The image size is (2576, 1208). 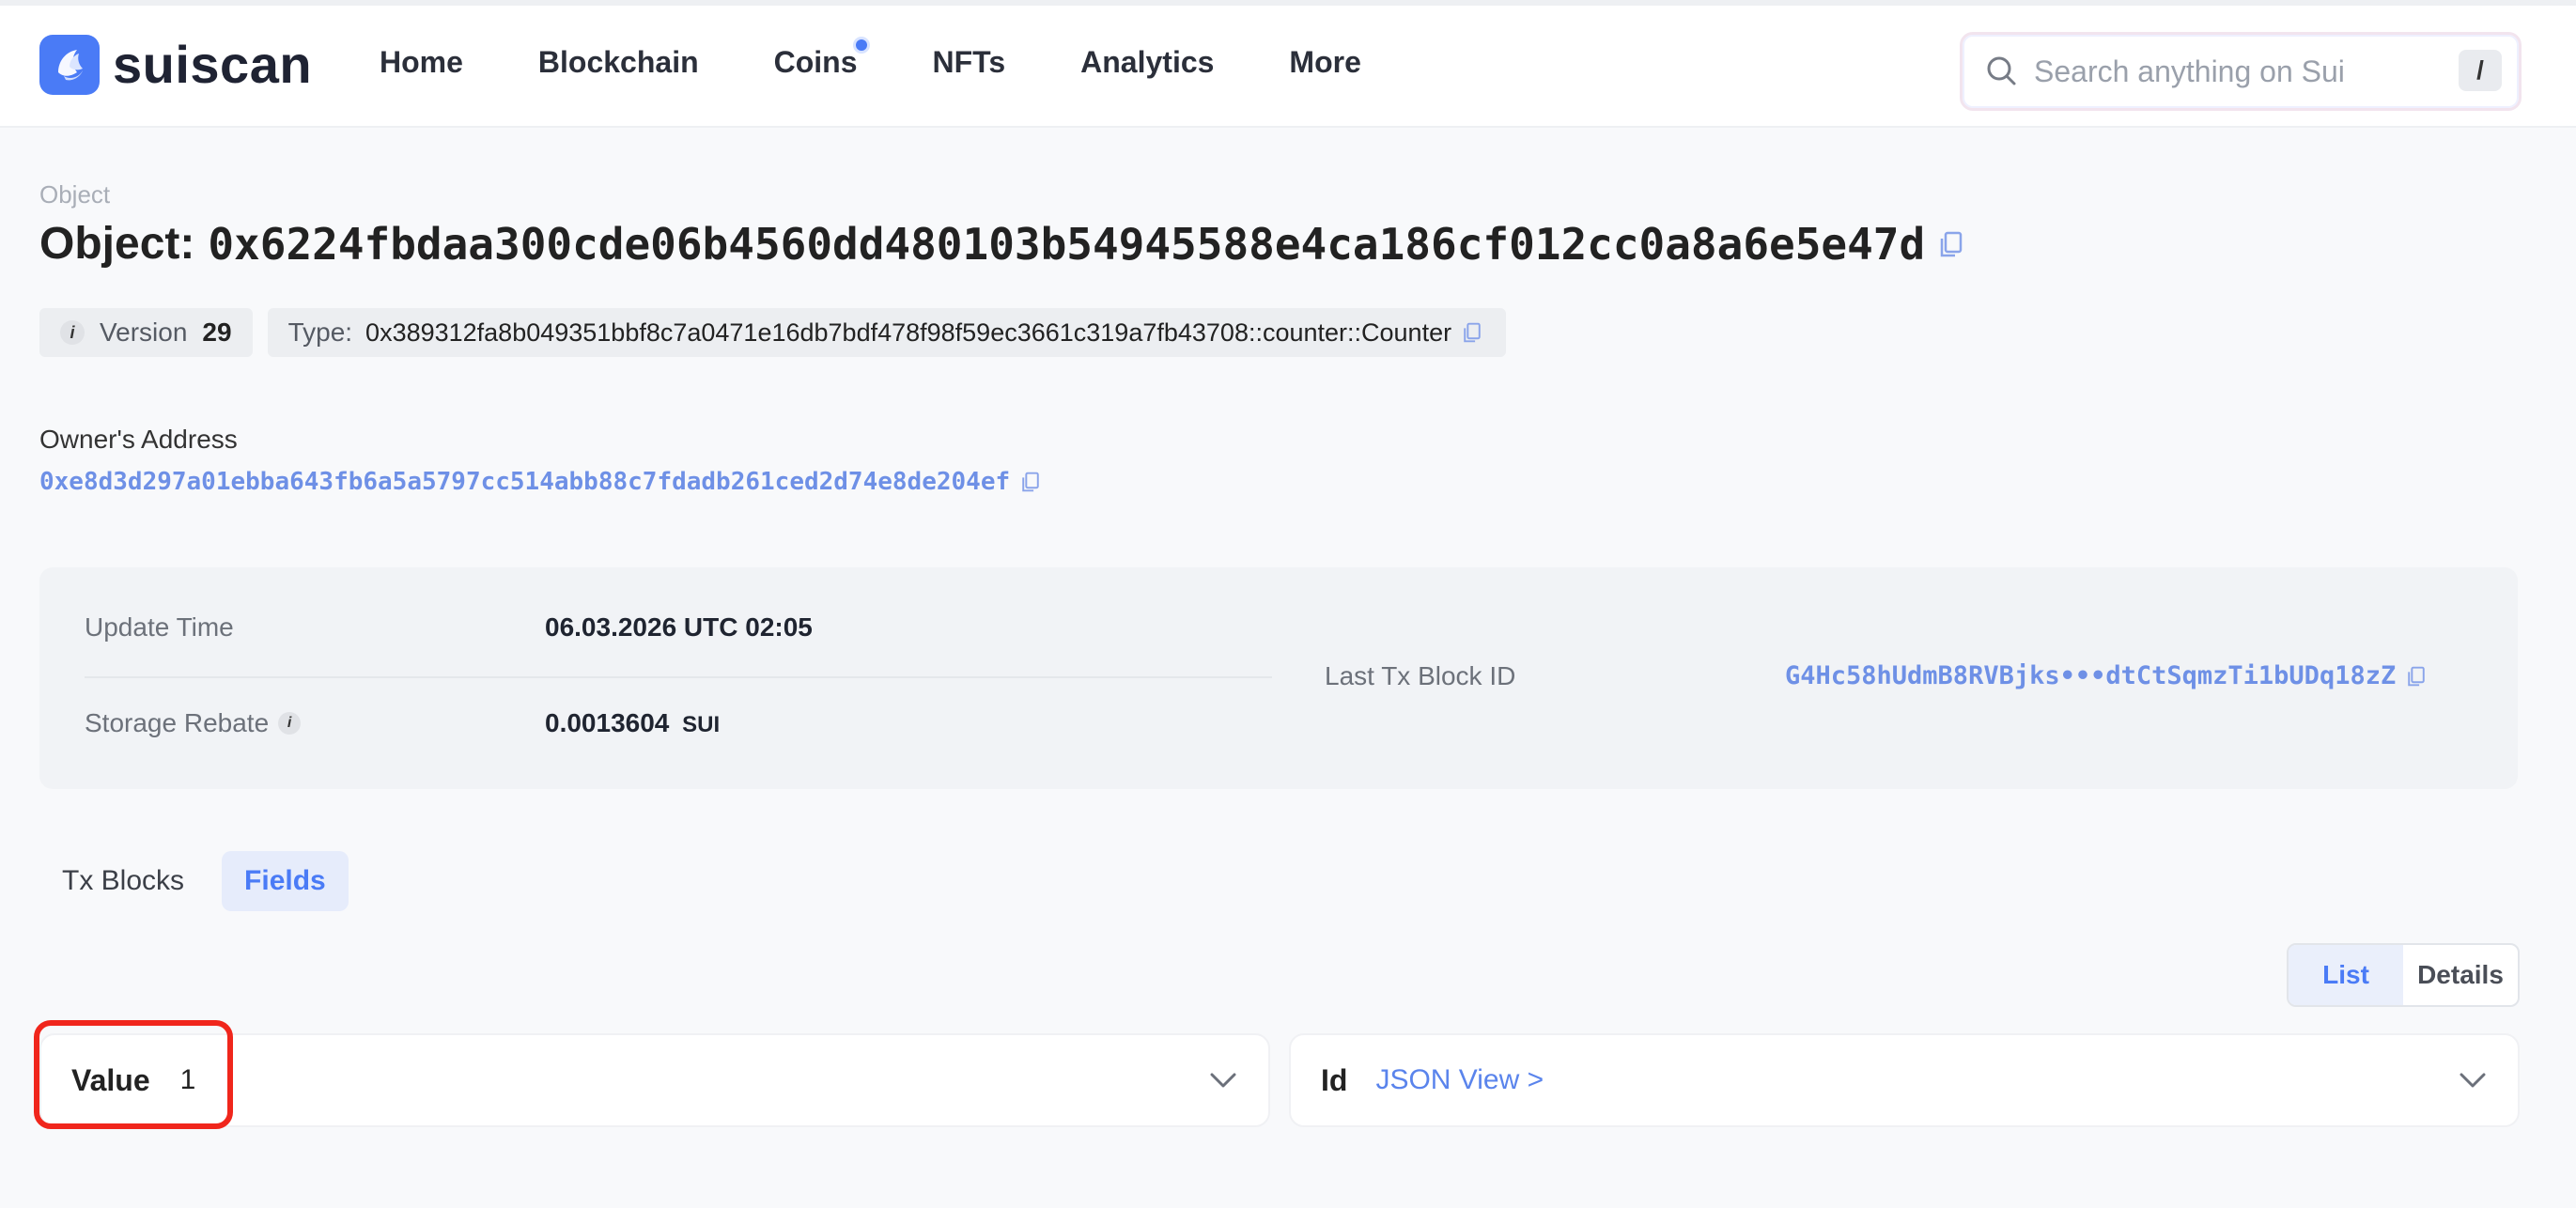 I want to click on nav-blockchain: Blockchain, so click(x=619, y=63).